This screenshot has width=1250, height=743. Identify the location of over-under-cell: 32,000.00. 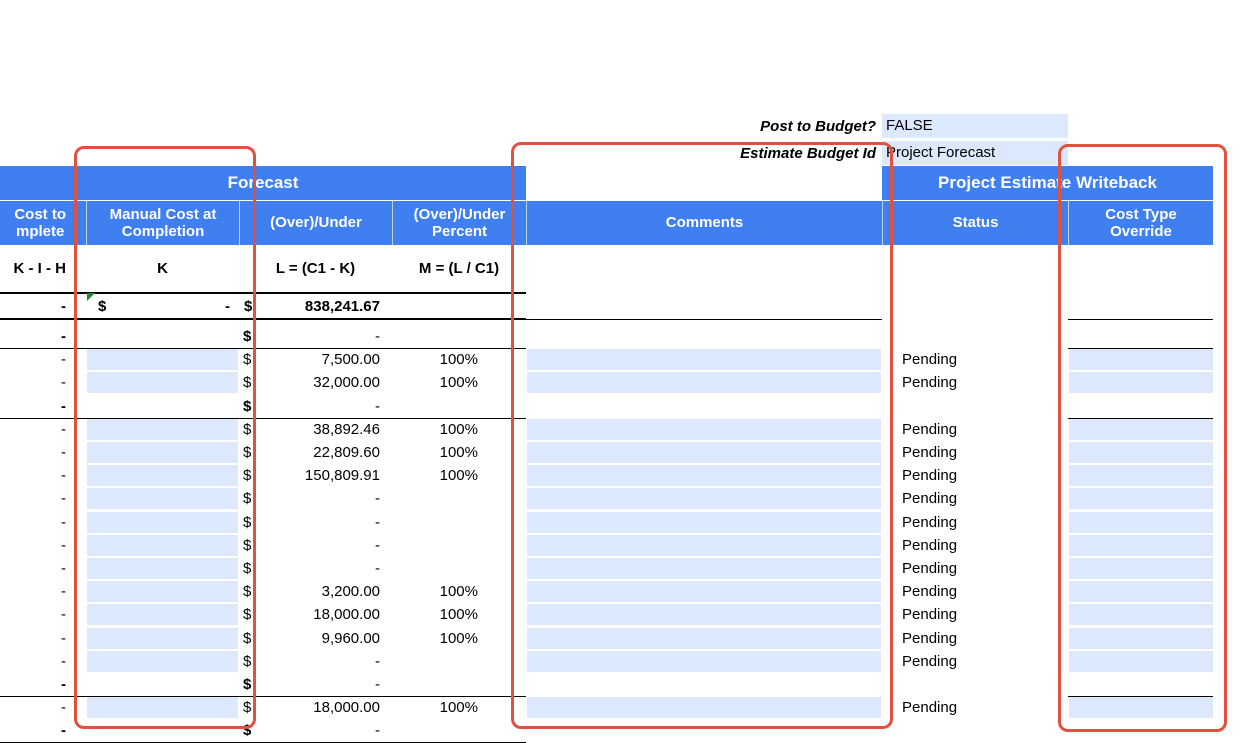
(346, 382).